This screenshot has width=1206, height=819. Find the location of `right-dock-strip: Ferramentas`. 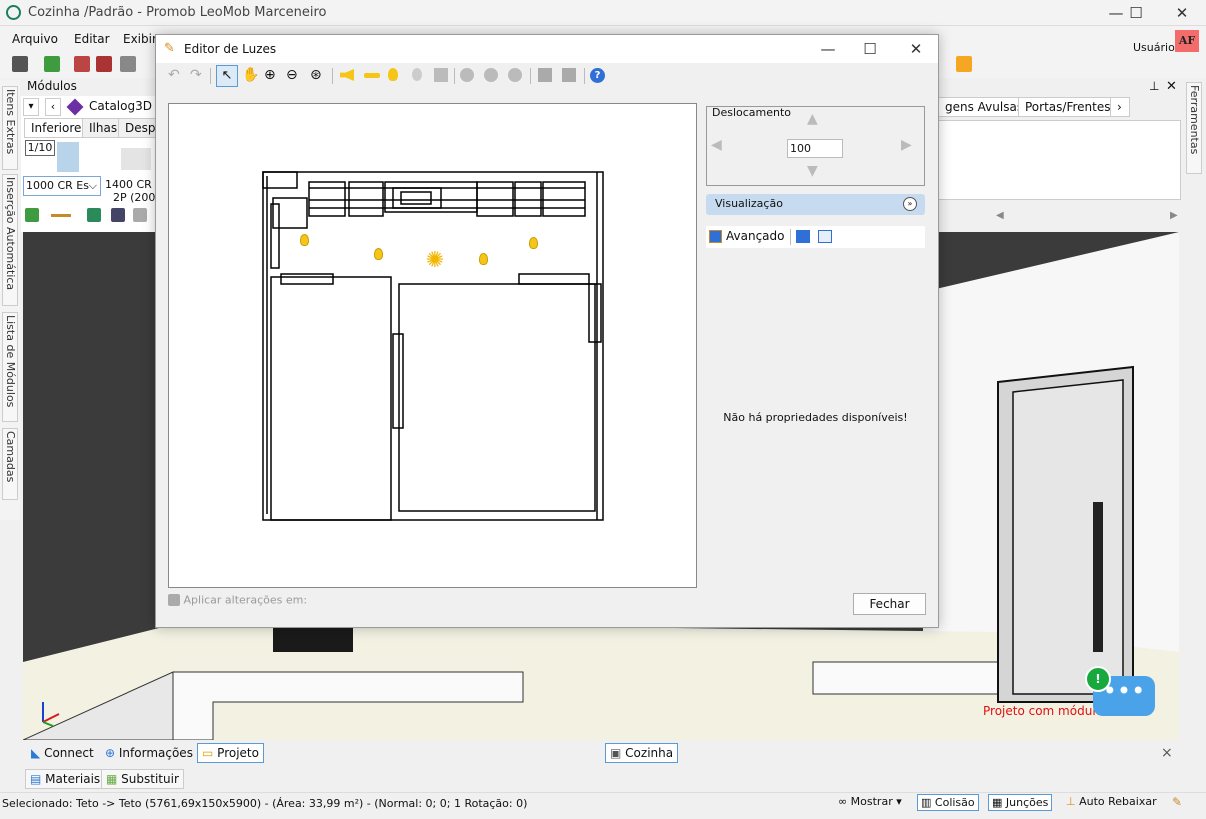

right-dock-strip: Ferramentas is located at coordinates (1195, 130).